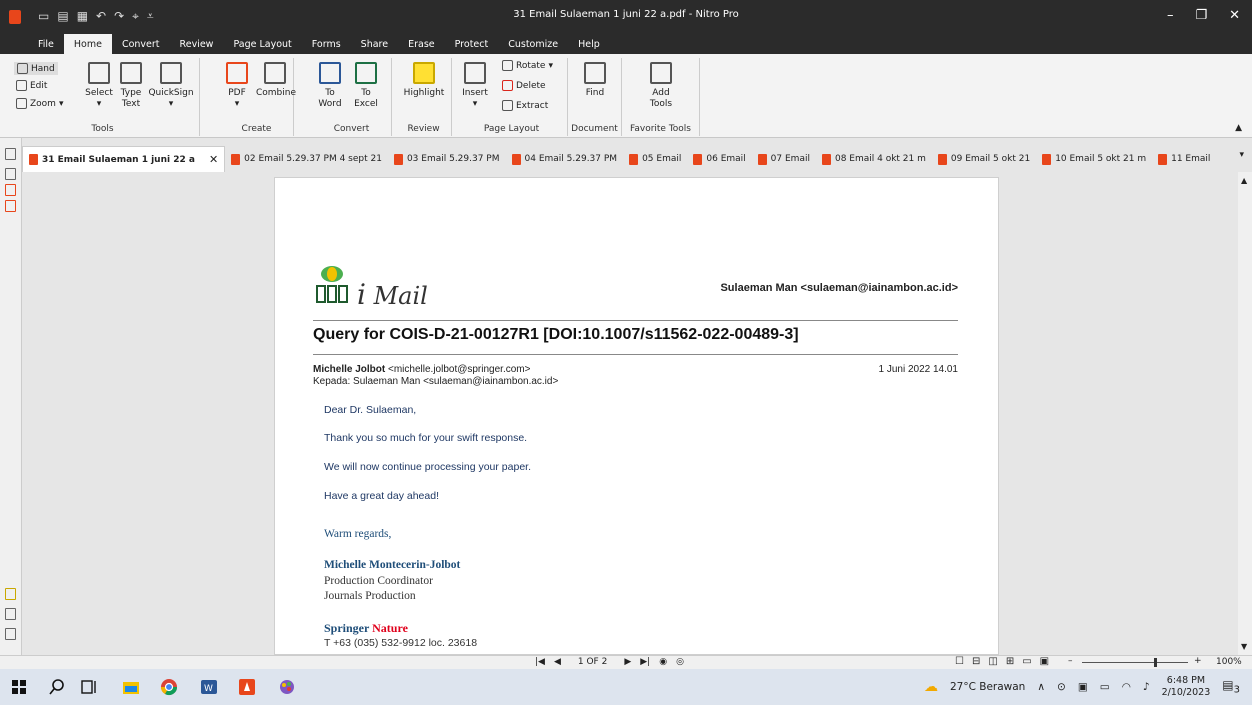 The height and width of the screenshot is (705, 1252). What do you see at coordinates (213, 159) in the screenshot?
I see `close-tab-icon: ✕` at bounding box center [213, 159].